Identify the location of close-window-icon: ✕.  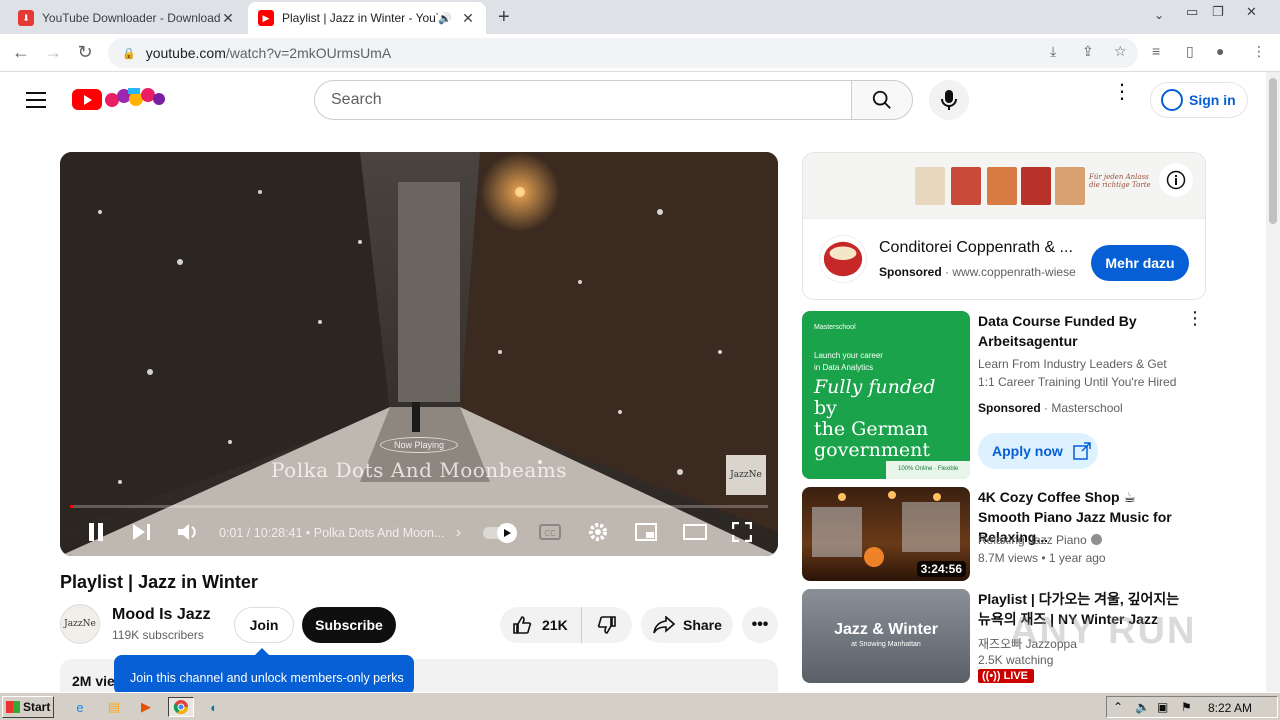
(1251, 12).